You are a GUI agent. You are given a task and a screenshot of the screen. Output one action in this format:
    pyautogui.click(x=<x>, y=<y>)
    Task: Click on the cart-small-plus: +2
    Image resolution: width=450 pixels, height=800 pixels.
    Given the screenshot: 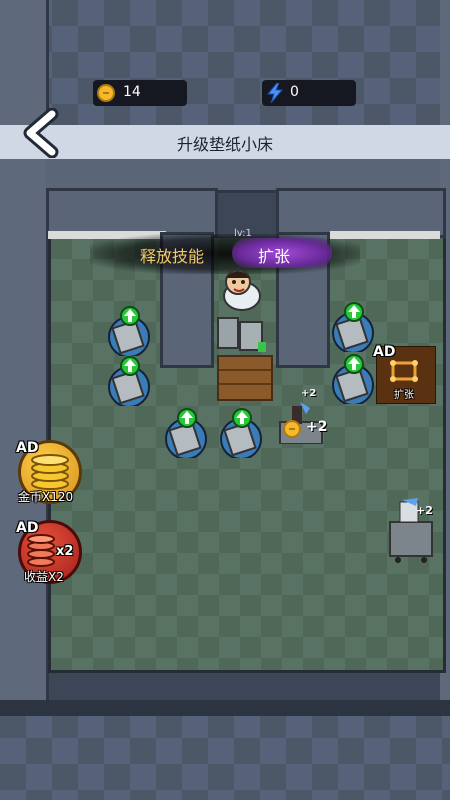 What is the action you would take?
    pyautogui.click(x=309, y=393)
    